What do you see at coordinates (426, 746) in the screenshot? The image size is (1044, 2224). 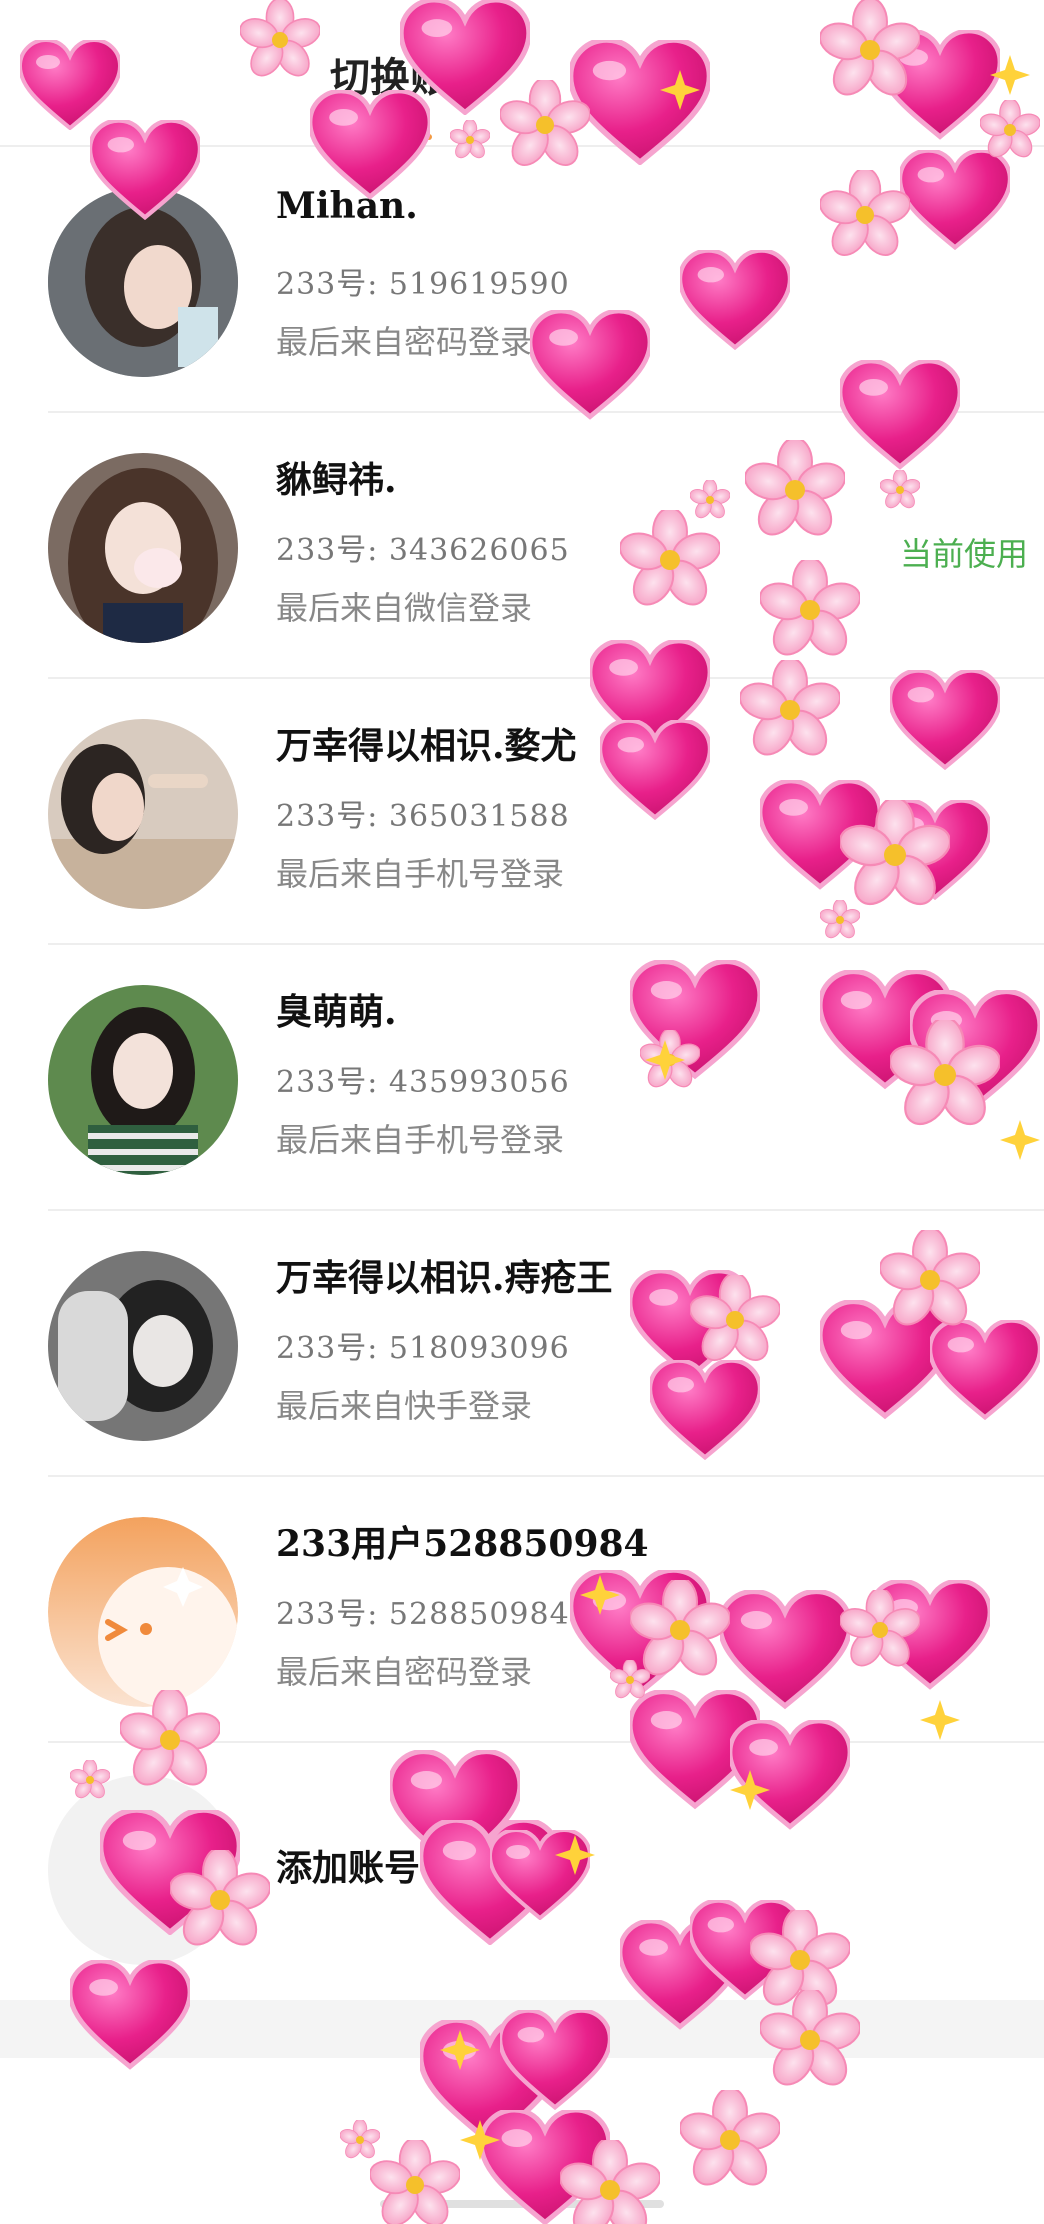 I see `account-name: 万幸得以相识.婺尤` at bounding box center [426, 746].